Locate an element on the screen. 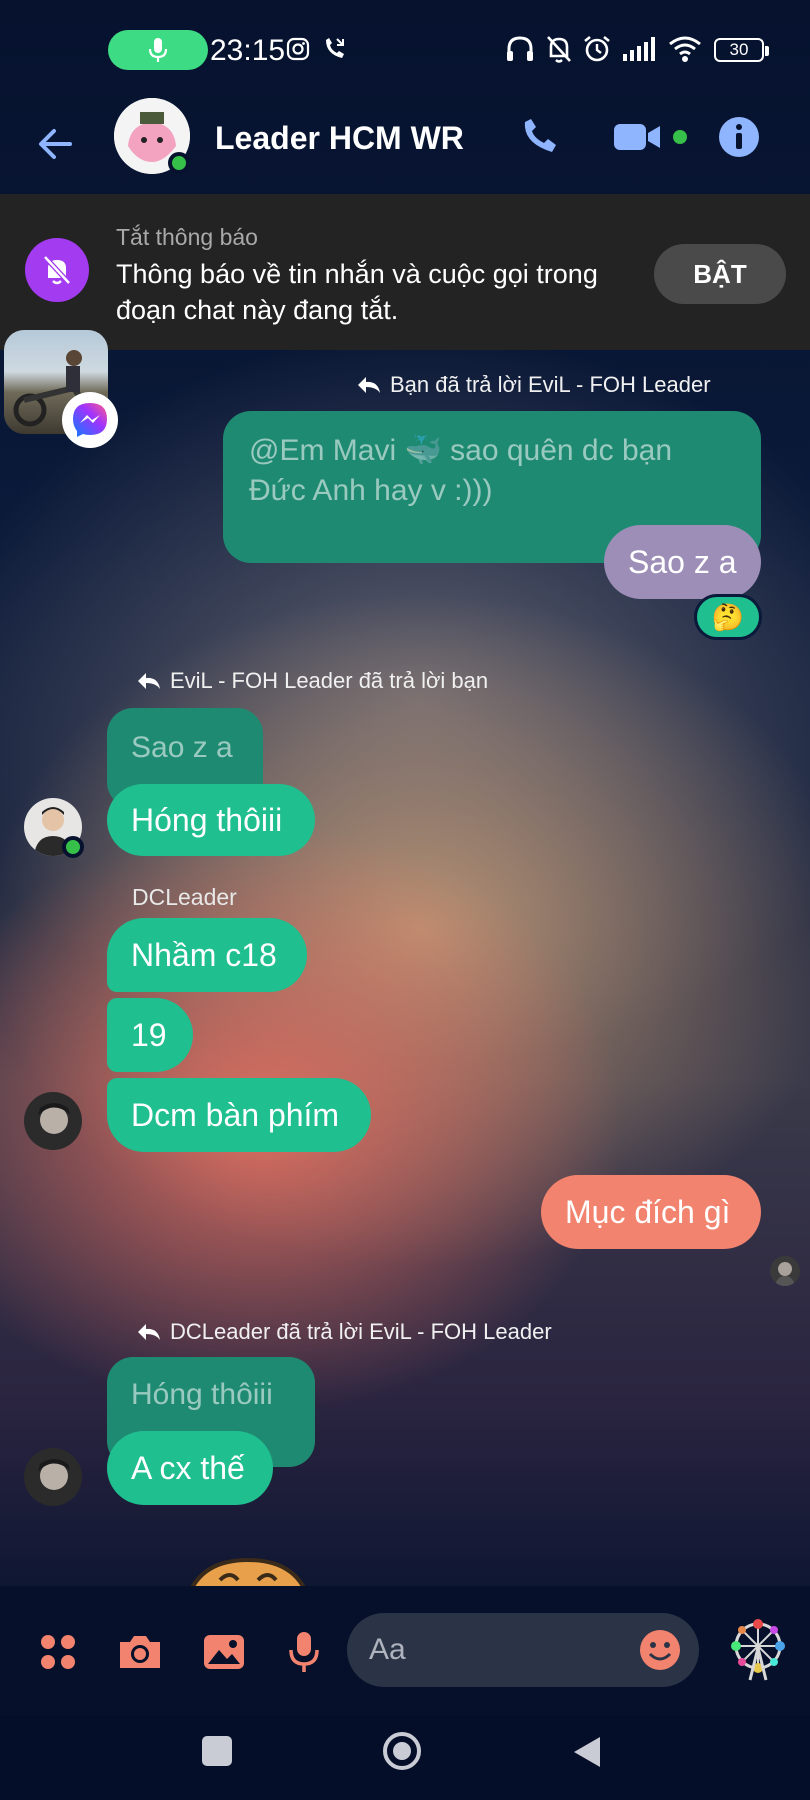 The height and width of the screenshot is (1800, 810). headphones-icon is located at coordinates (520, 49).